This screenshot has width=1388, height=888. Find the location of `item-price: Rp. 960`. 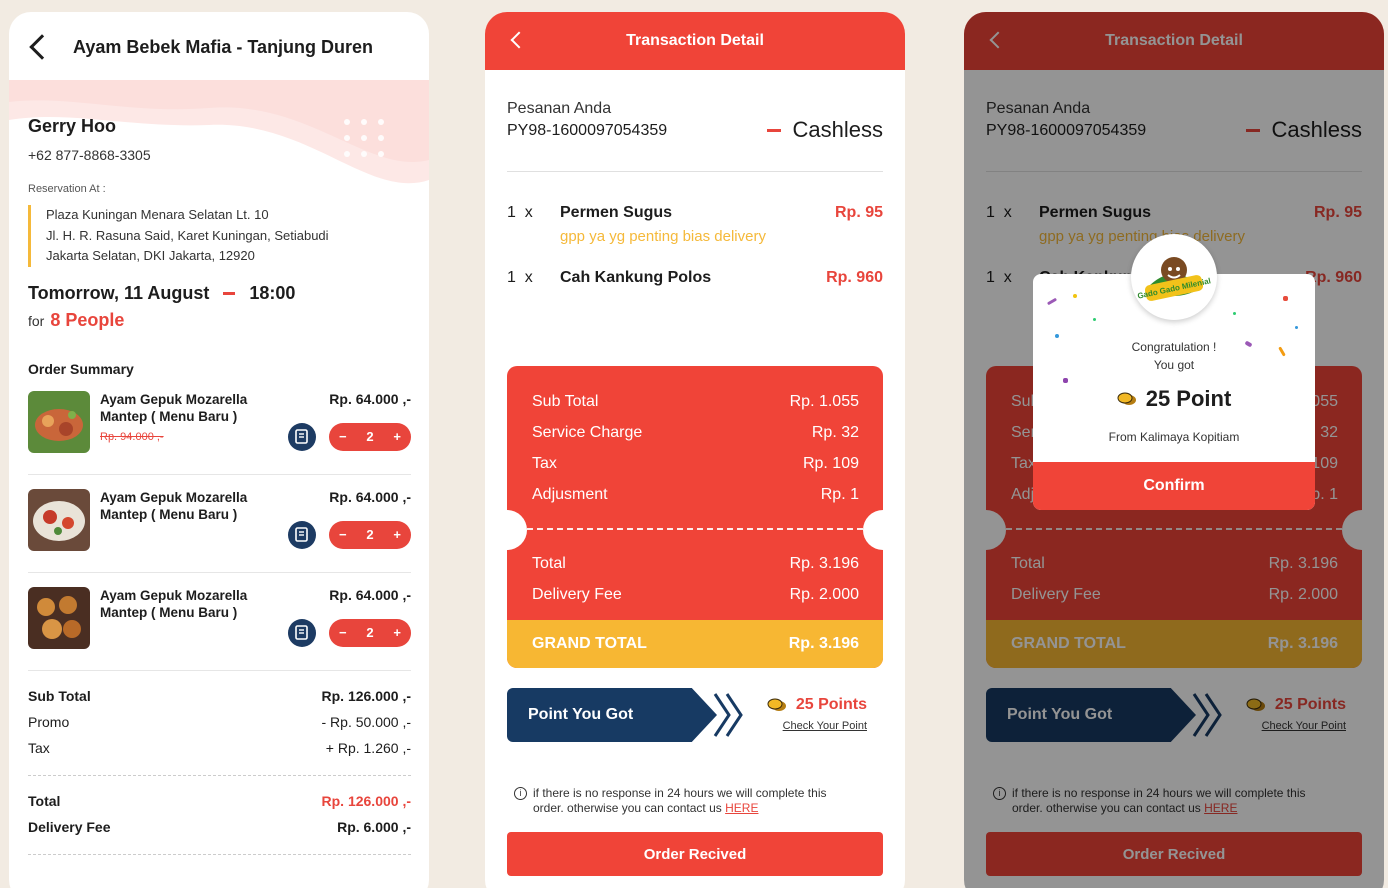

item-price: Rp. 960 is located at coordinates (854, 277).